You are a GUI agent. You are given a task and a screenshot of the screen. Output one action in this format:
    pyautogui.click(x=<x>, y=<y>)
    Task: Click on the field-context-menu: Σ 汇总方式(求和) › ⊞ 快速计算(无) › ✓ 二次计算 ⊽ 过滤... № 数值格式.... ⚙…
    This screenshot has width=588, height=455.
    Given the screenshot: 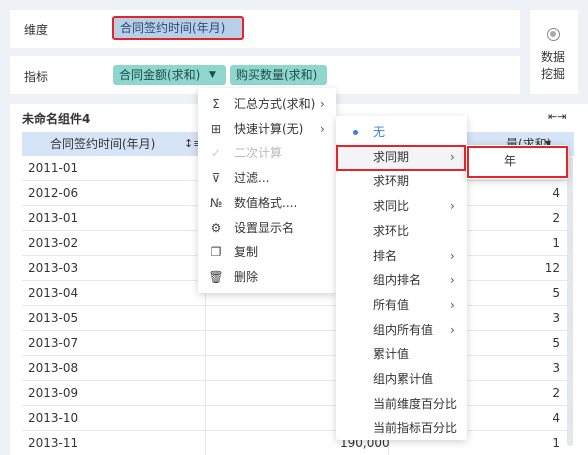 What is the action you would take?
    pyautogui.click(x=267, y=190)
    